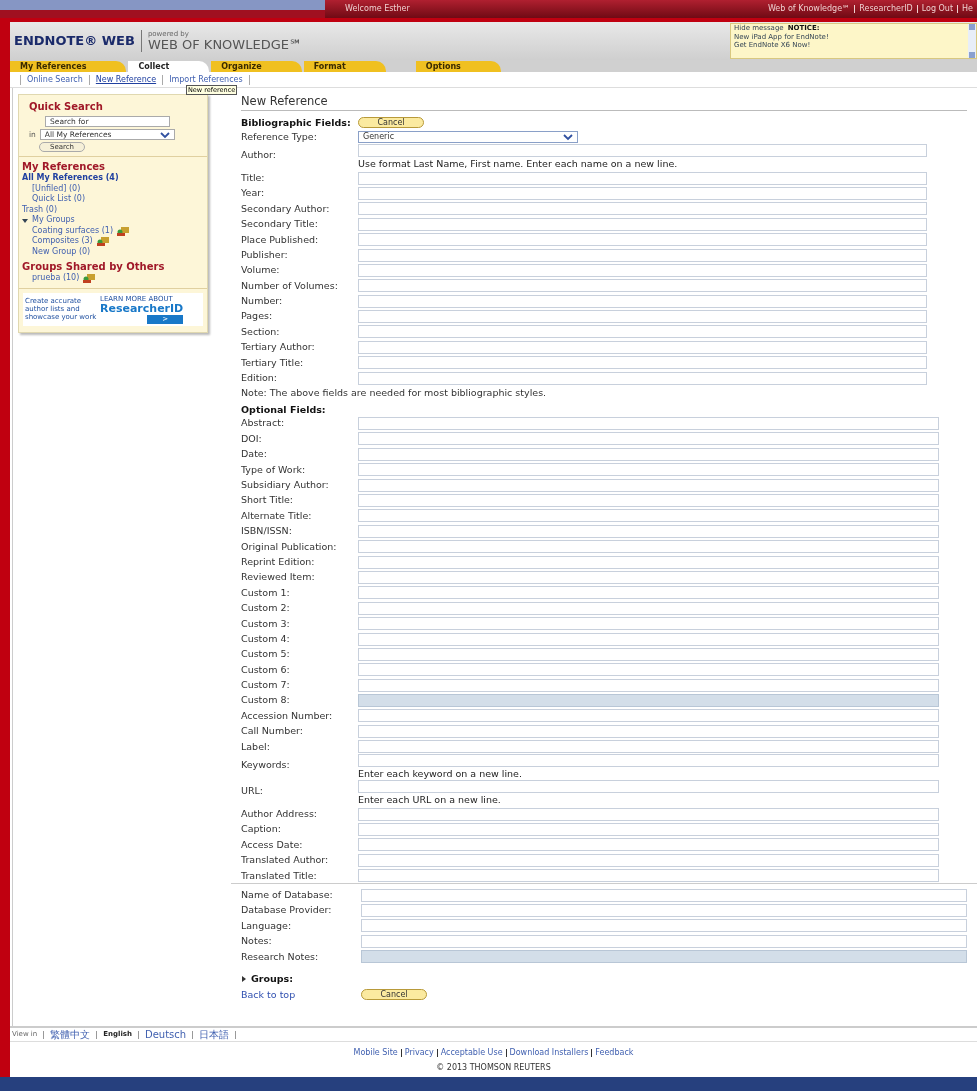 The height and width of the screenshot is (1091, 977). Describe the element at coordinates (301, 994) in the screenshot. I see `back-to-top-link: Back to top` at that location.